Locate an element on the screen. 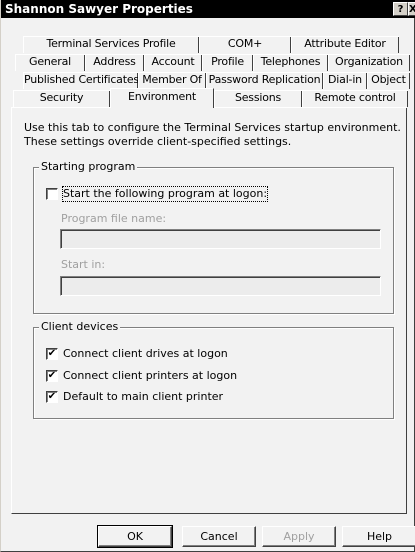  tab-password-replication: Password Replication is located at coordinates (264, 80).